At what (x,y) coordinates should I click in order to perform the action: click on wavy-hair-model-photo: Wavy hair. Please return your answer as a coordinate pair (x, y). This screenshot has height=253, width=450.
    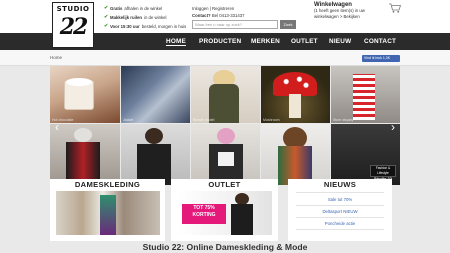
    Looking at the image, I should click on (295, 154).